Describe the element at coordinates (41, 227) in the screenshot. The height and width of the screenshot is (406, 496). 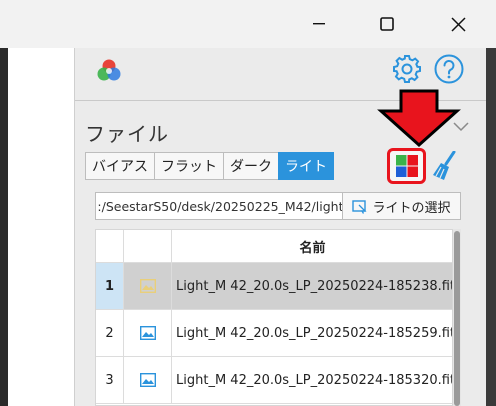
I see `main-content-area` at that location.